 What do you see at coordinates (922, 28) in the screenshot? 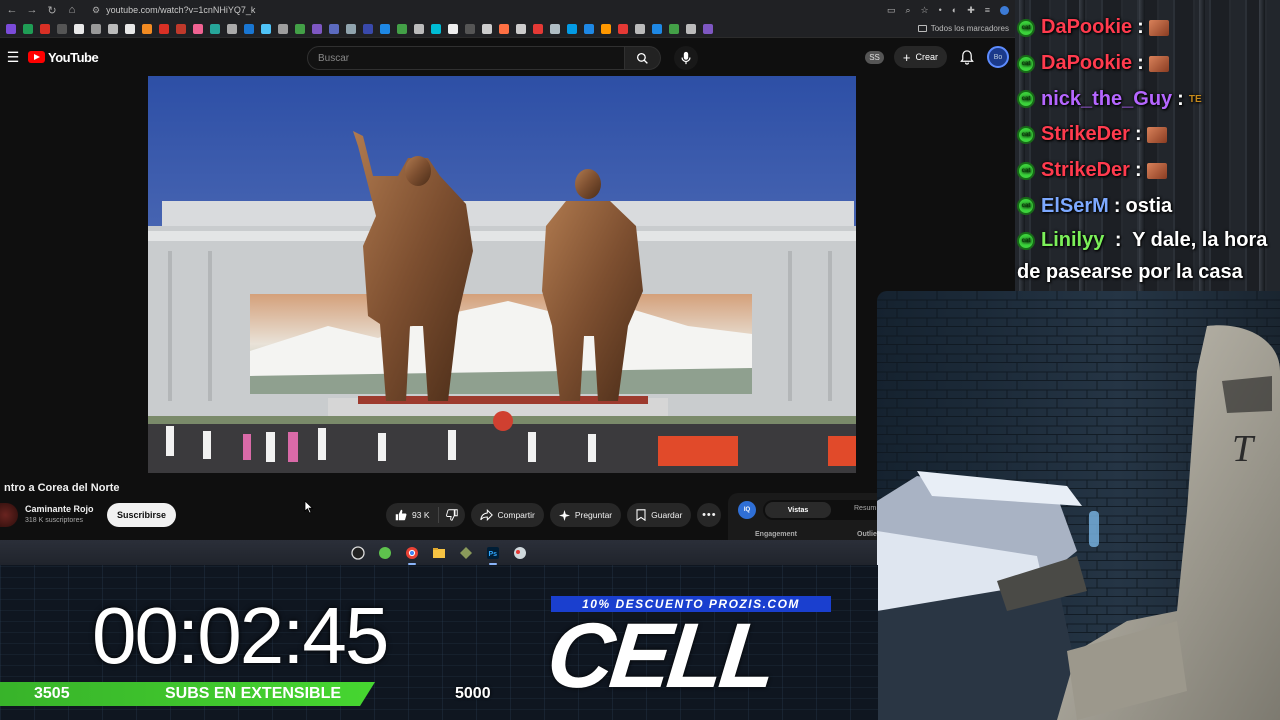
I see `folder-icon` at bounding box center [922, 28].